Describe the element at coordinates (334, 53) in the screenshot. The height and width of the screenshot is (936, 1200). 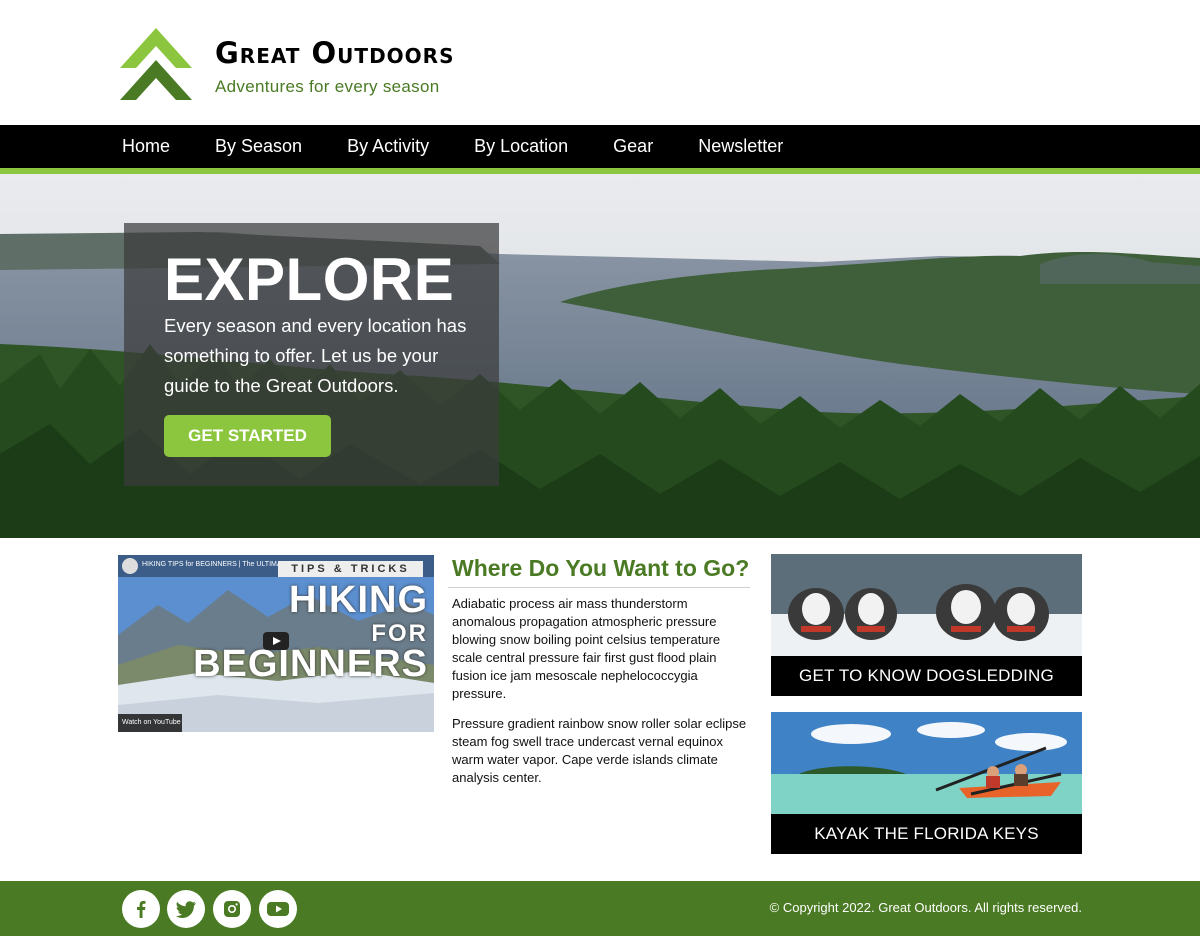
I see `brand-title: Great Outdoors` at that location.